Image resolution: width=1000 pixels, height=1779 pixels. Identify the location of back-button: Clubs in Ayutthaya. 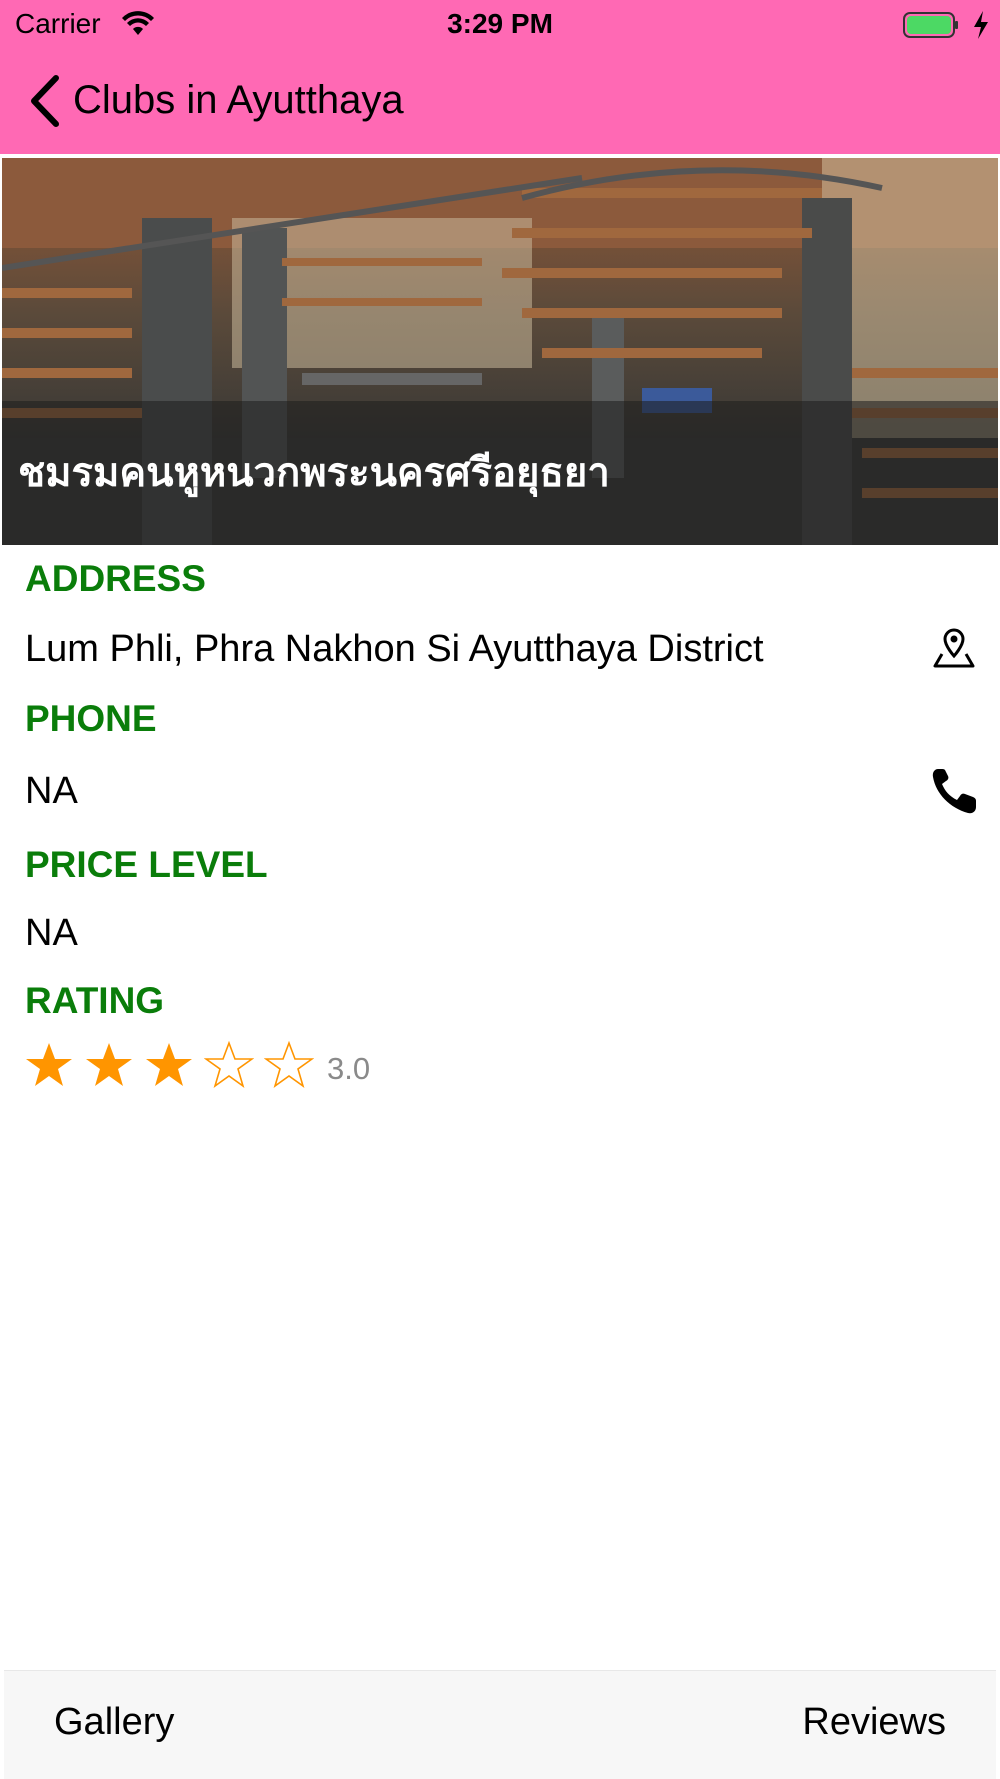
(238, 100).